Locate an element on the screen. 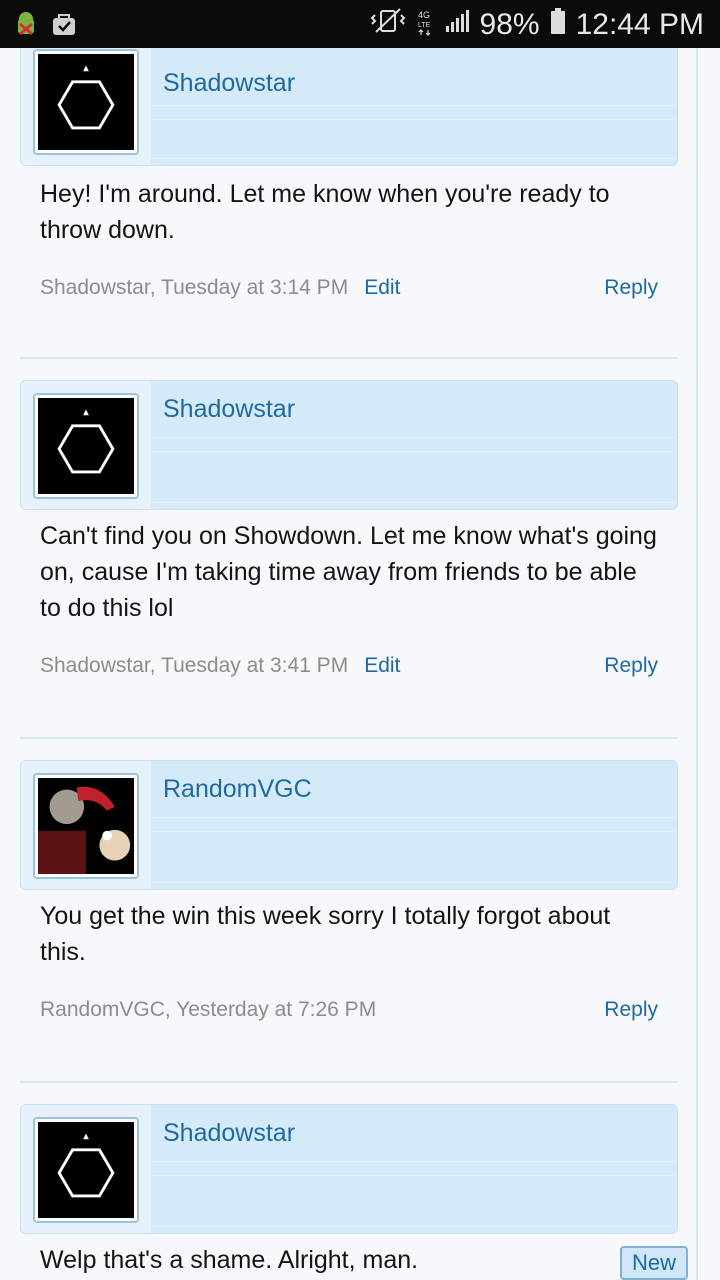 The height and width of the screenshot is (1280, 720). battery-icon is located at coordinates (558, 25).